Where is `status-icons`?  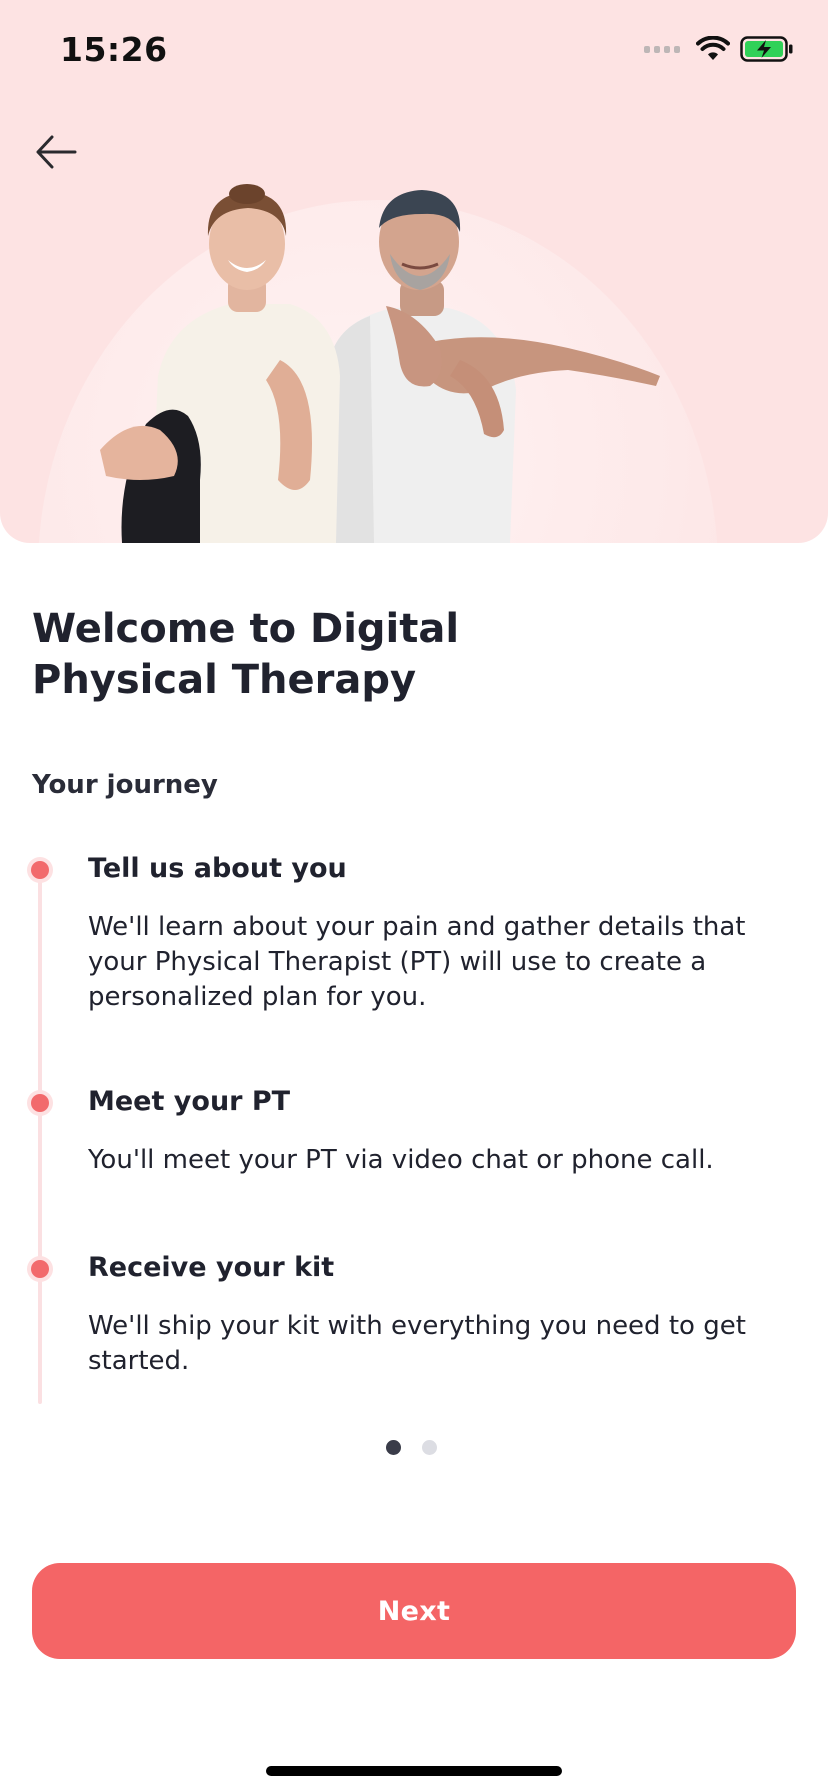
status-icons is located at coordinates (719, 49).